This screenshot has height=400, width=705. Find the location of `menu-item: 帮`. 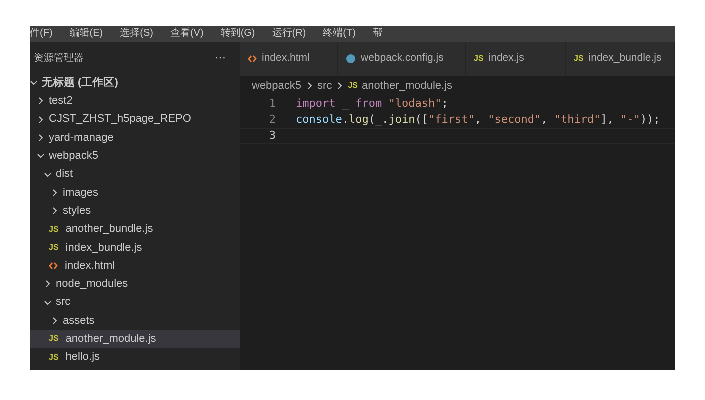

menu-item: 帮 is located at coordinates (377, 34).